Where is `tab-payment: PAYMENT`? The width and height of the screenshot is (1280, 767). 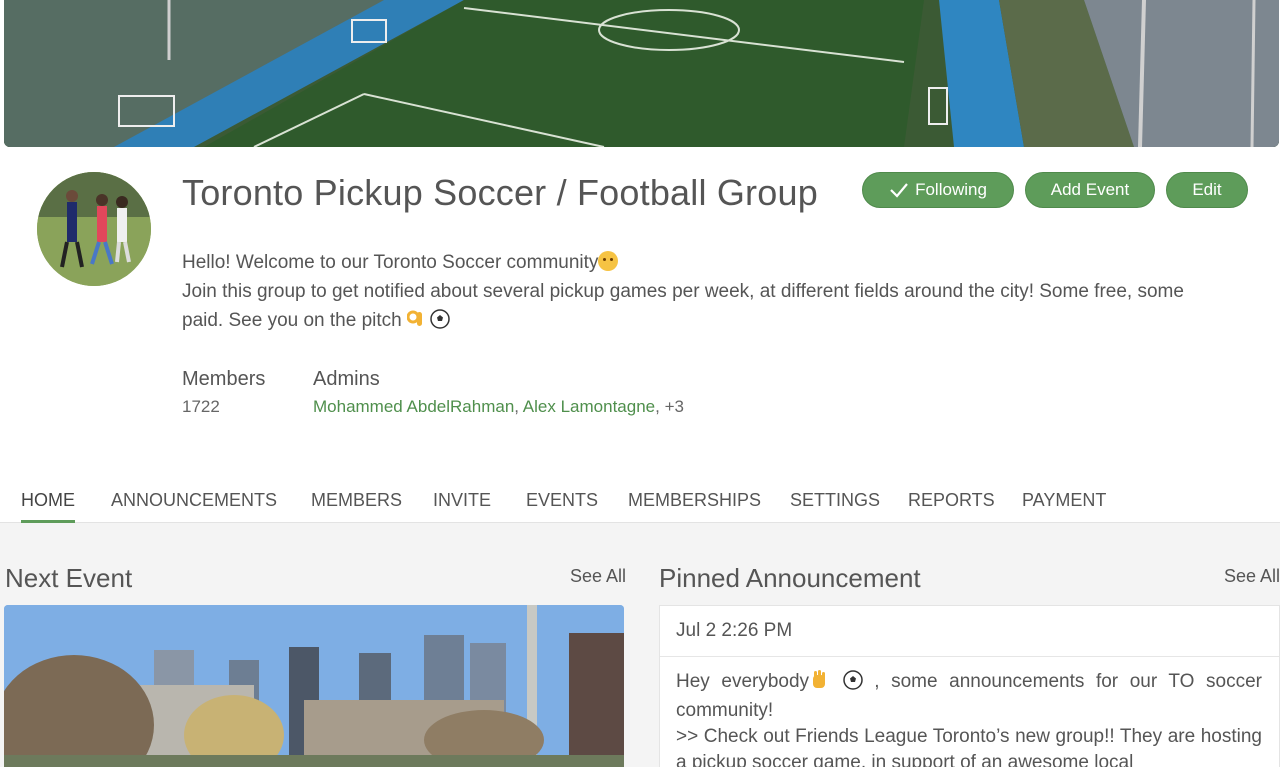
tab-payment: PAYMENT is located at coordinates (1064, 505).